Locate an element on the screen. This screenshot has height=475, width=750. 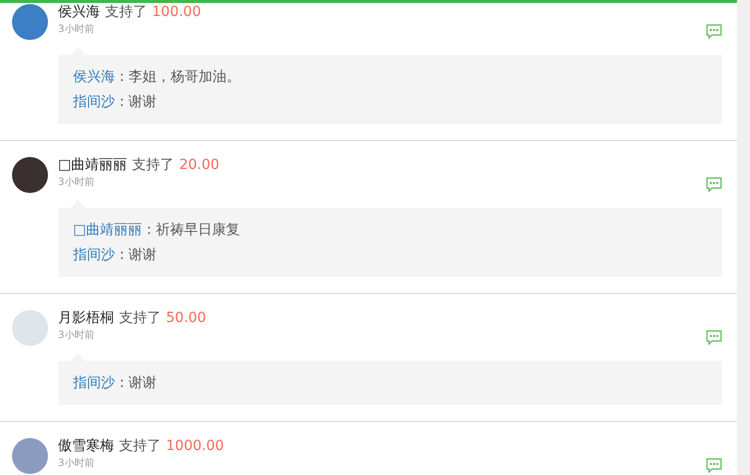
amount-text: 20.00 is located at coordinates (199, 165).